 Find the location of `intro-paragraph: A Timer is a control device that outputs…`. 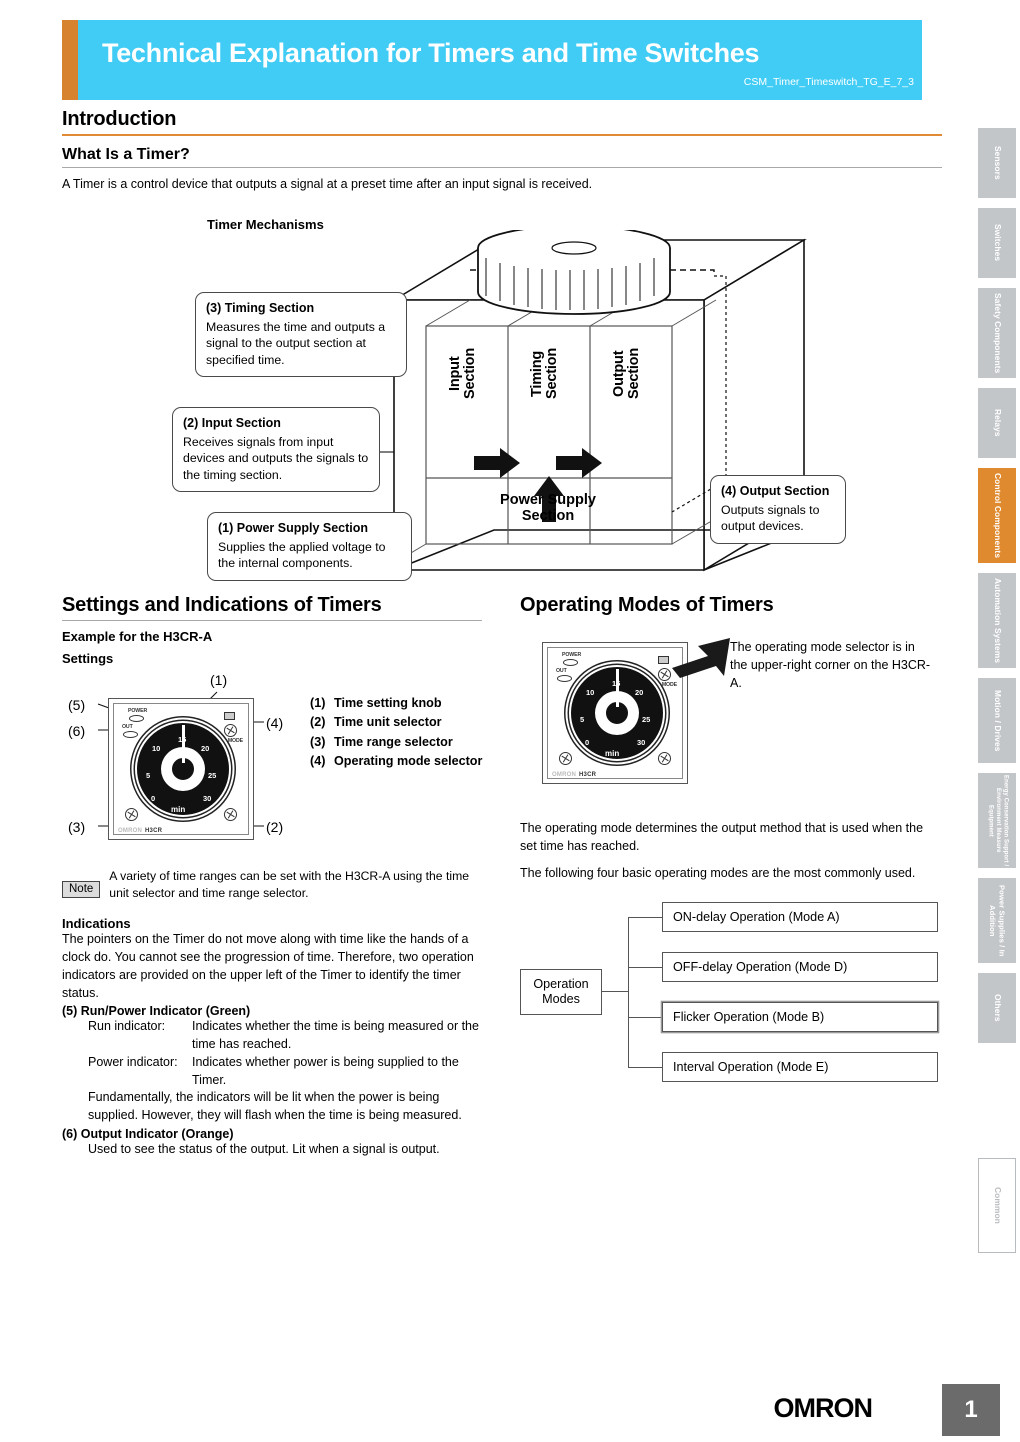

intro-paragraph: A Timer is a control device that outputs… is located at coordinates (327, 184).